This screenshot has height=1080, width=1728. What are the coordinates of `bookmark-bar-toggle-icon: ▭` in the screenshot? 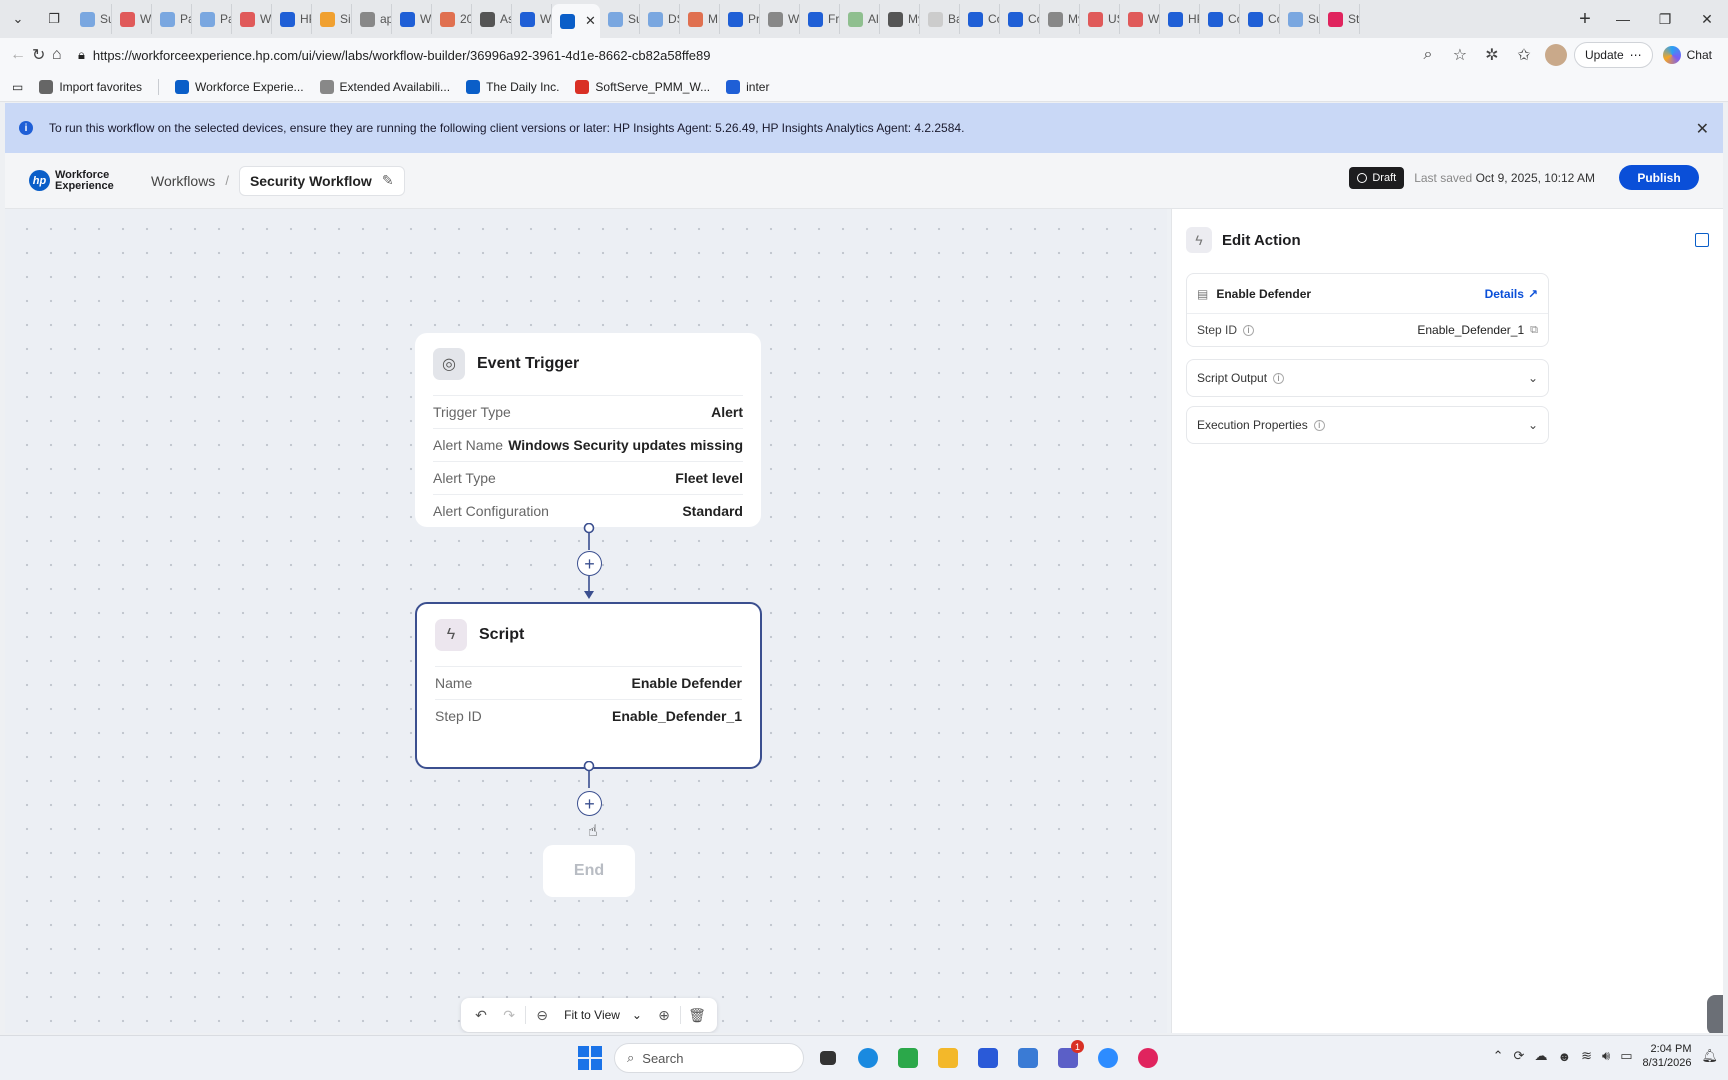 It's located at (17, 87).